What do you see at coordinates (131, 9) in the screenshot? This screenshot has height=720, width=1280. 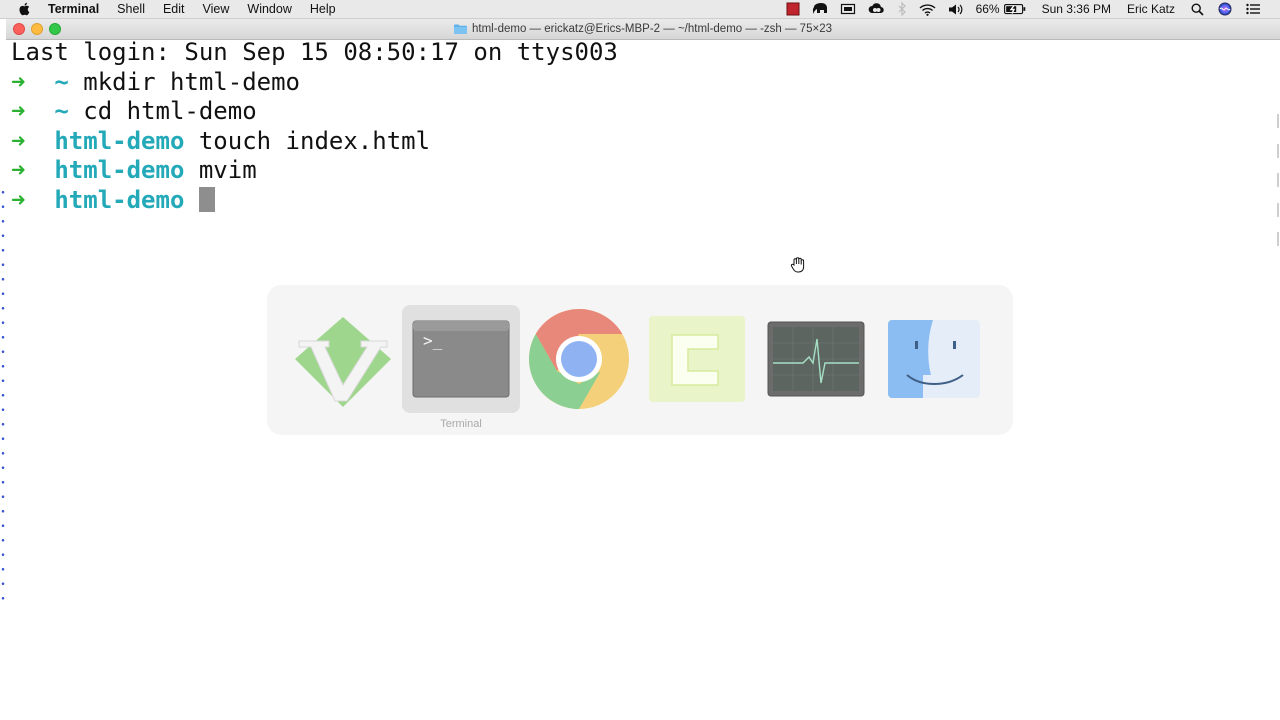 I see `menu-shell: Shell` at bounding box center [131, 9].